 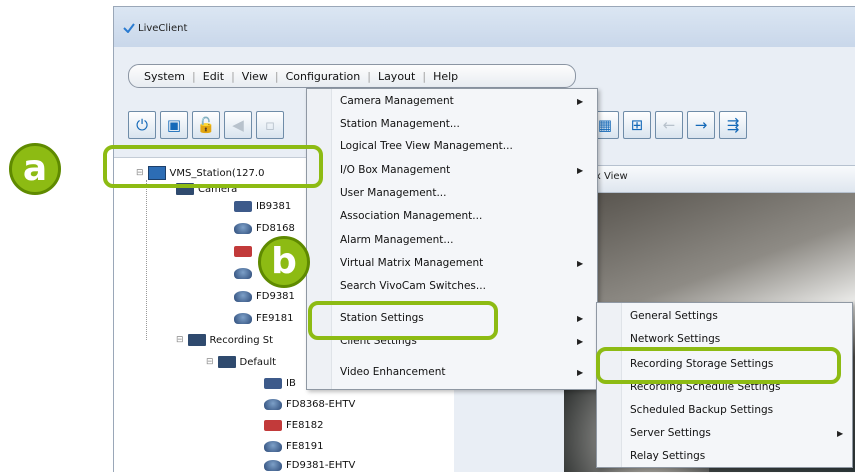 What do you see at coordinates (397, 101) in the screenshot?
I see `menu-item-camera-management: Camera Management` at bounding box center [397, 101].